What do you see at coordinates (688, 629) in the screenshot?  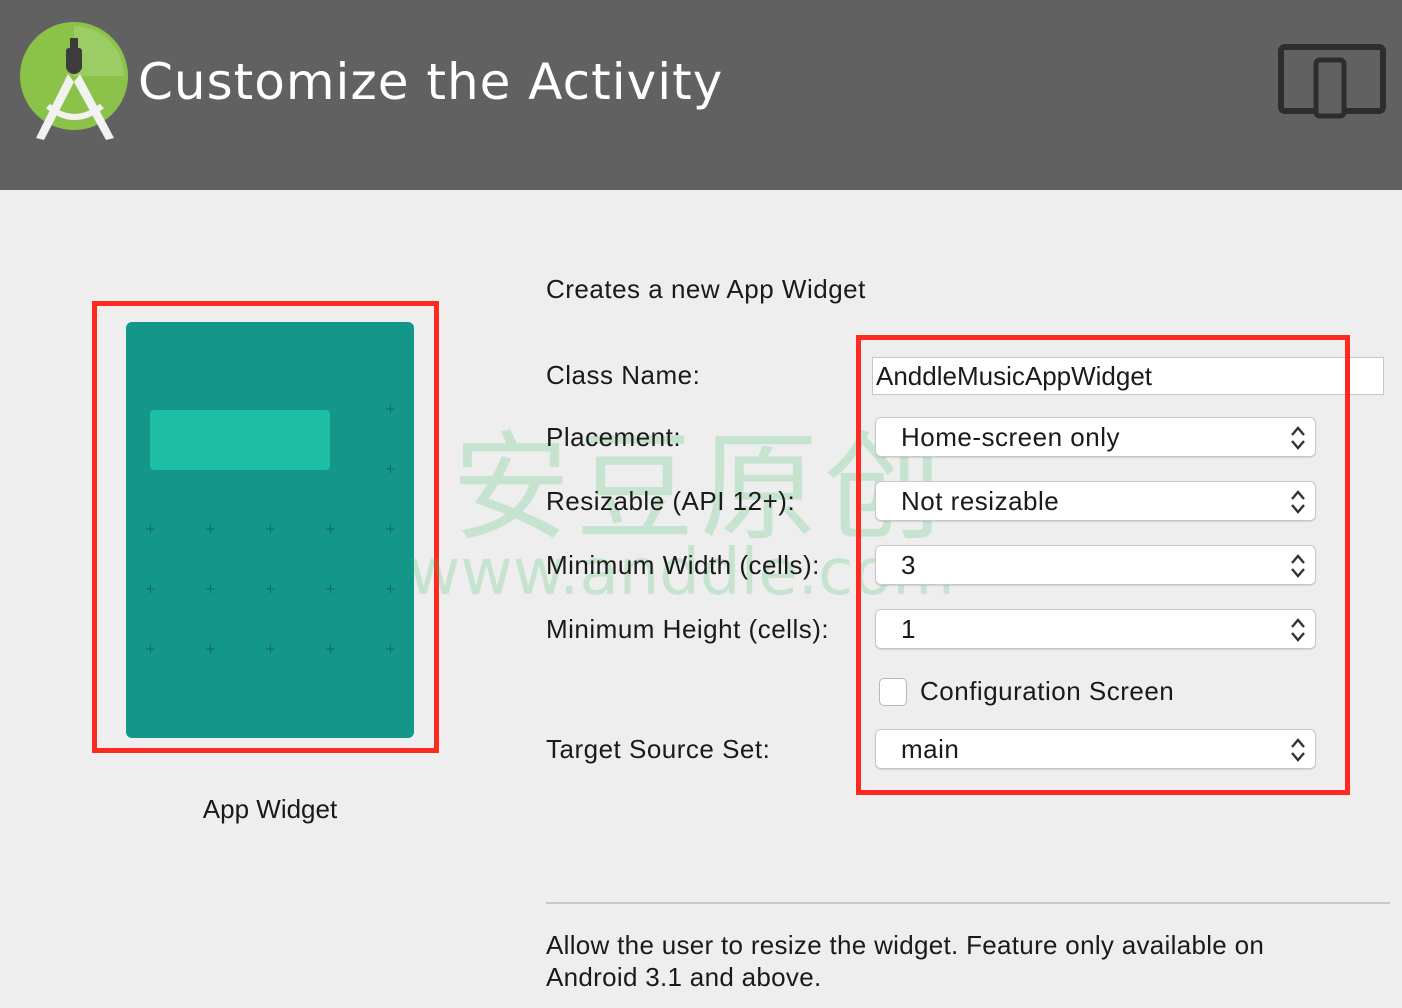 I see `min-height-label: Minimum Height (cells):` at bounding box center [688, 629].